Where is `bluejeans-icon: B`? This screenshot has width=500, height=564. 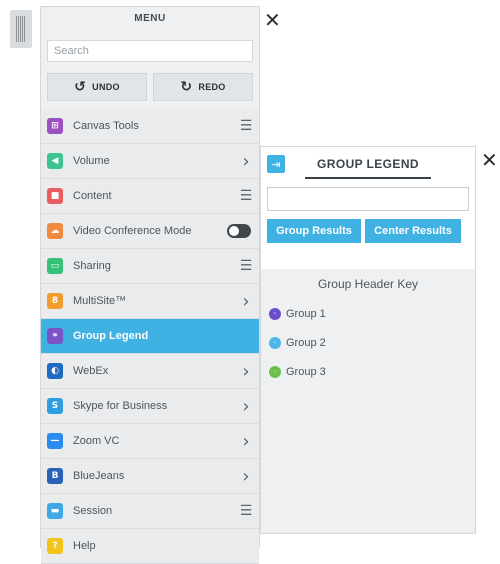
bluejeans-icon: B is located at coordinates (55, 476).